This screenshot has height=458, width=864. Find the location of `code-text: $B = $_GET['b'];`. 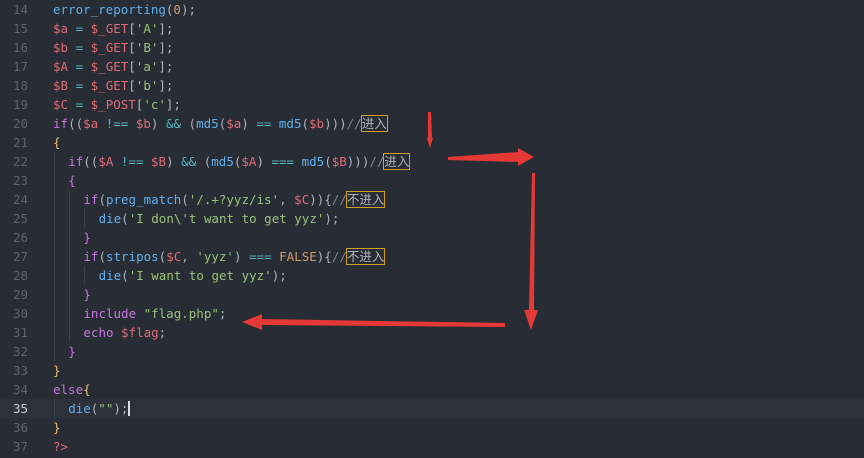

code-text: $B = $_GET['b']; is located at coordinates (113, 85).